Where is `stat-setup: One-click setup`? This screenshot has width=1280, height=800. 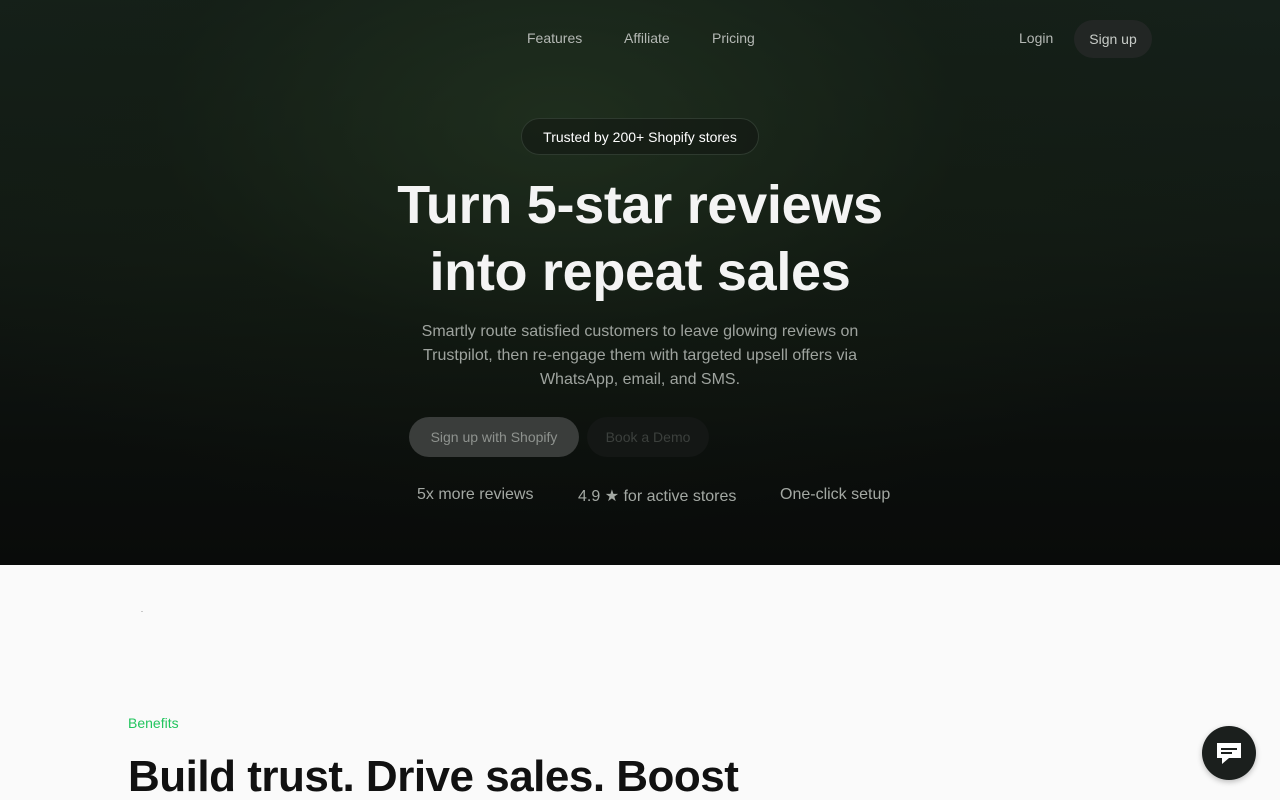
stat-setup: One-click setup is located at coordinates (835, 494).